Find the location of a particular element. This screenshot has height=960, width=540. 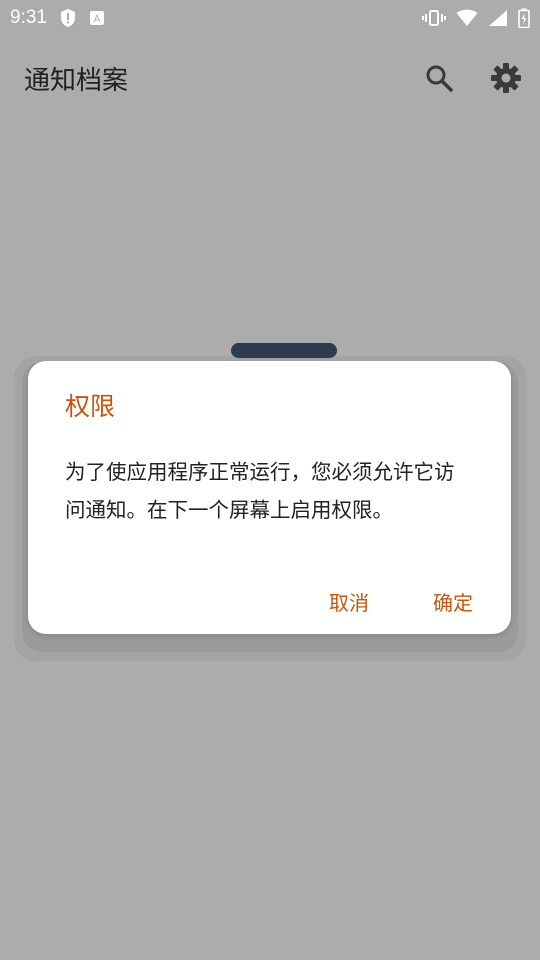

status-bar: 9:31 A is located at coordinates (270, 18).